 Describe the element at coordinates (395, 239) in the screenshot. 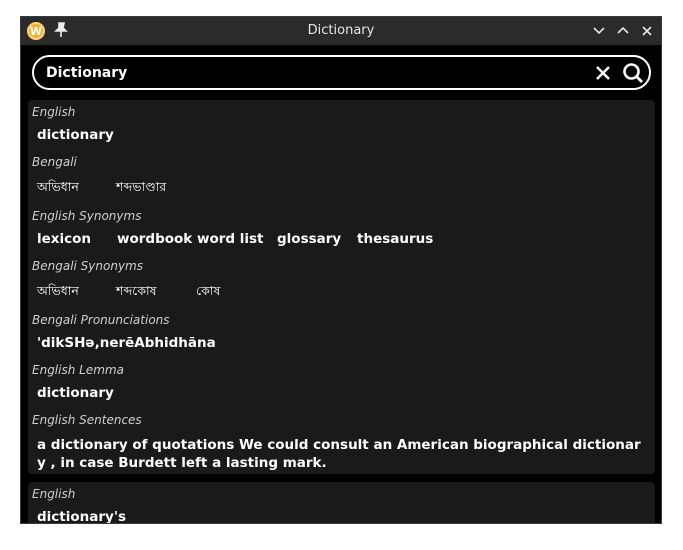

I see `english-synonym: thesaurus` at that location.